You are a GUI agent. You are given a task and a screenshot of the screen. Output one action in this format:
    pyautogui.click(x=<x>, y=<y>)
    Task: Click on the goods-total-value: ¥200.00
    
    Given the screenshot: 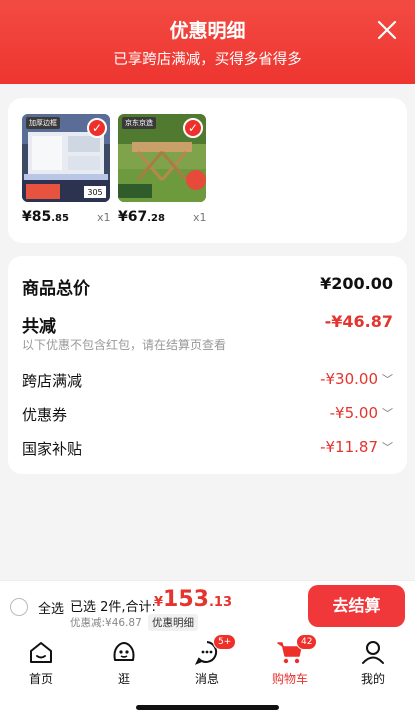 What is the action you would take?
    pyautogui.click(x=356, y=283)
    